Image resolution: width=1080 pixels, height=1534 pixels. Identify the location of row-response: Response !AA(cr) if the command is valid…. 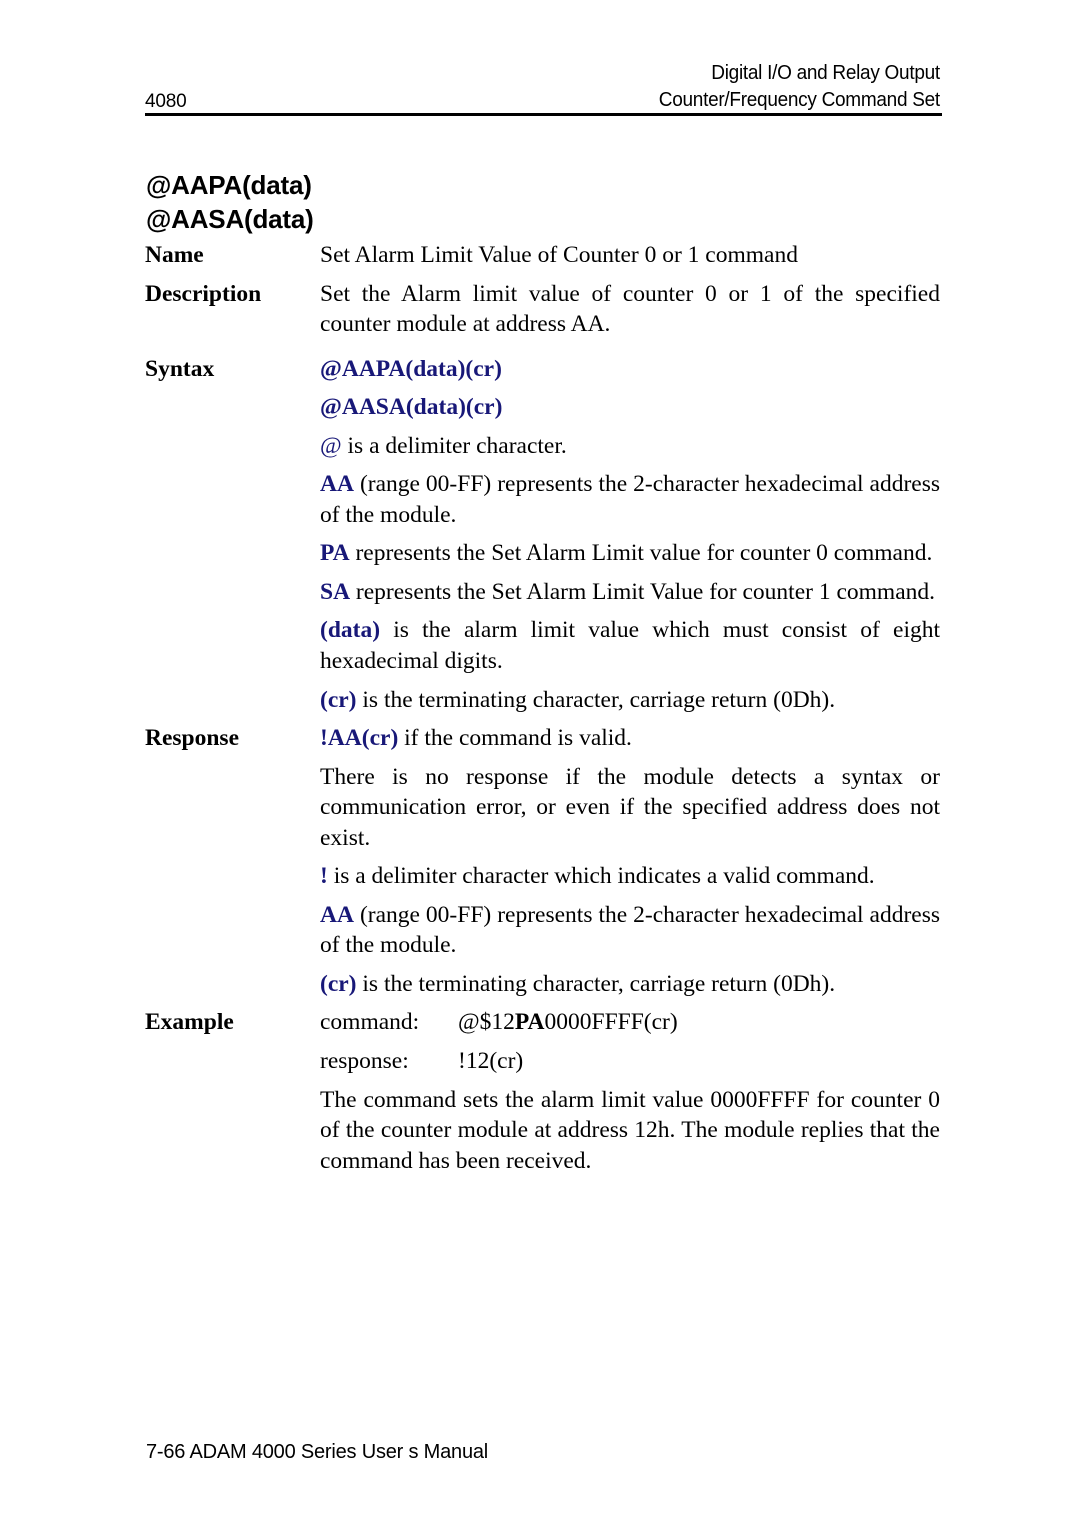
(542, 861).